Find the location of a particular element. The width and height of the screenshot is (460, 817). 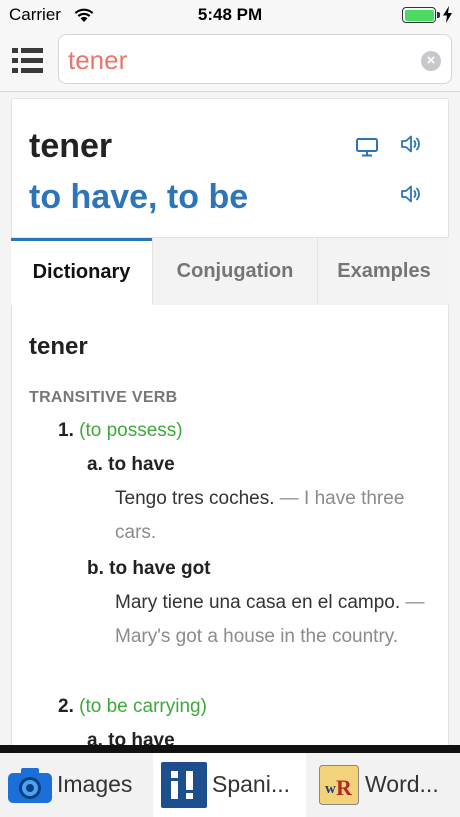

search-bar: × is located at coordinates (230, 61).